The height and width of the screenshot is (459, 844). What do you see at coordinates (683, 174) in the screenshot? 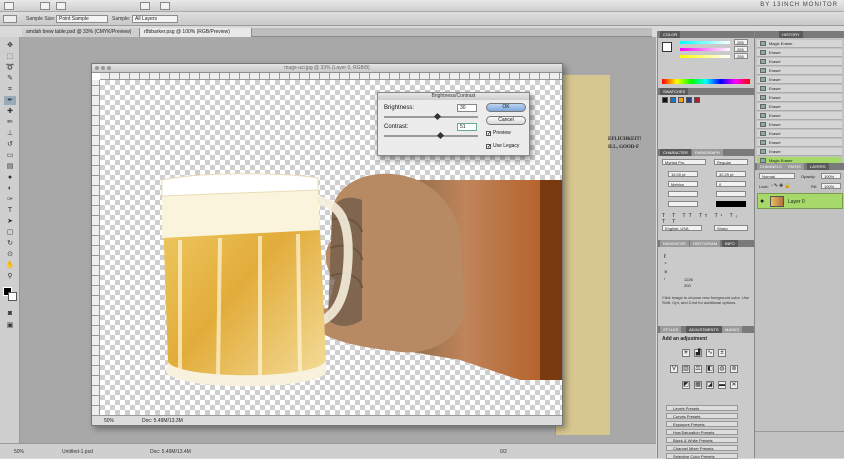
I see `font-size-field: 15.00 pt` at bounding box center [683, 174].